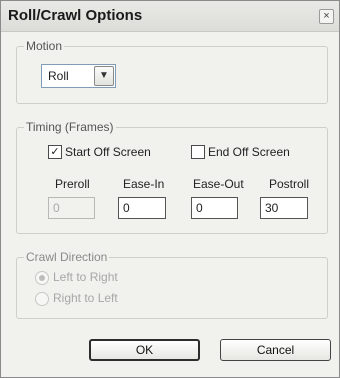  I want to click on ease-out-label: Ease-Out, so click(218, 184).